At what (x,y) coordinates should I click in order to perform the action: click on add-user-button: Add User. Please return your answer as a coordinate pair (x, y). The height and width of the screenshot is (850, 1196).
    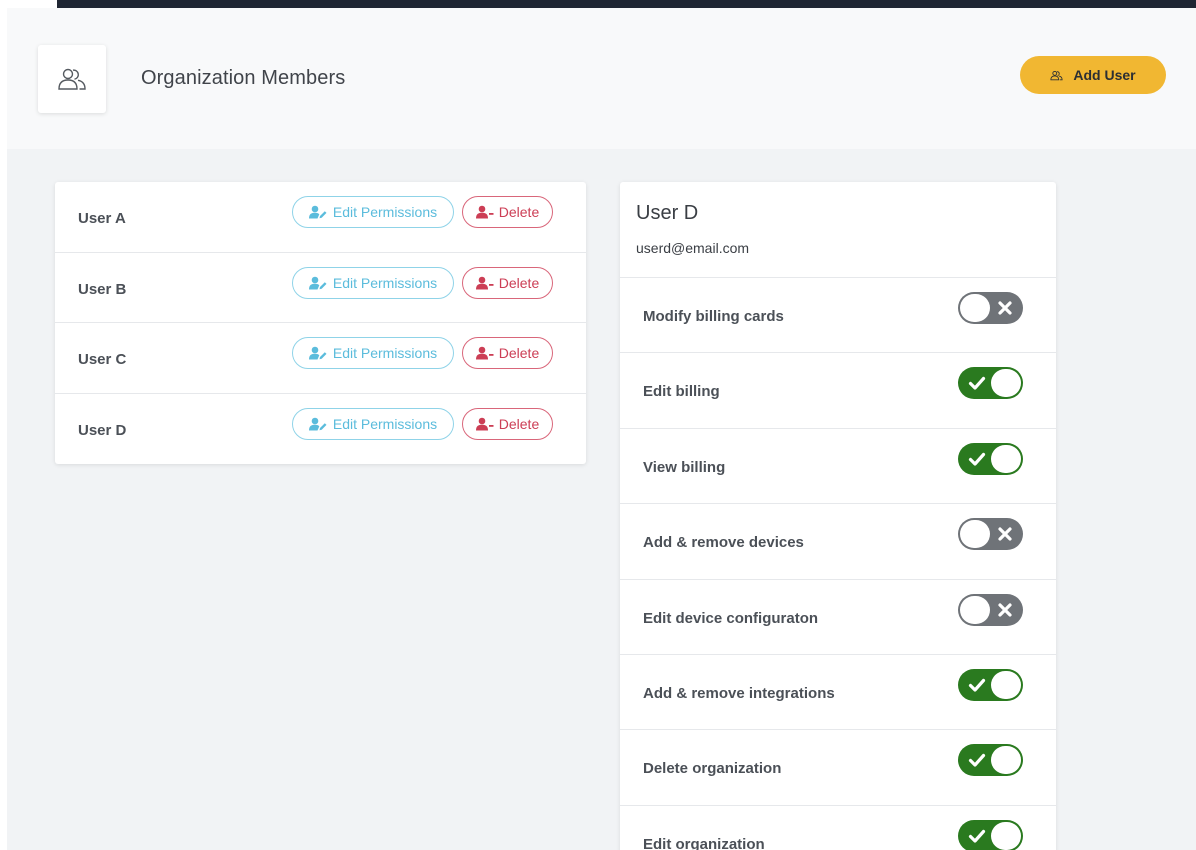
    Looking at the image, I should click on (1093, 75).